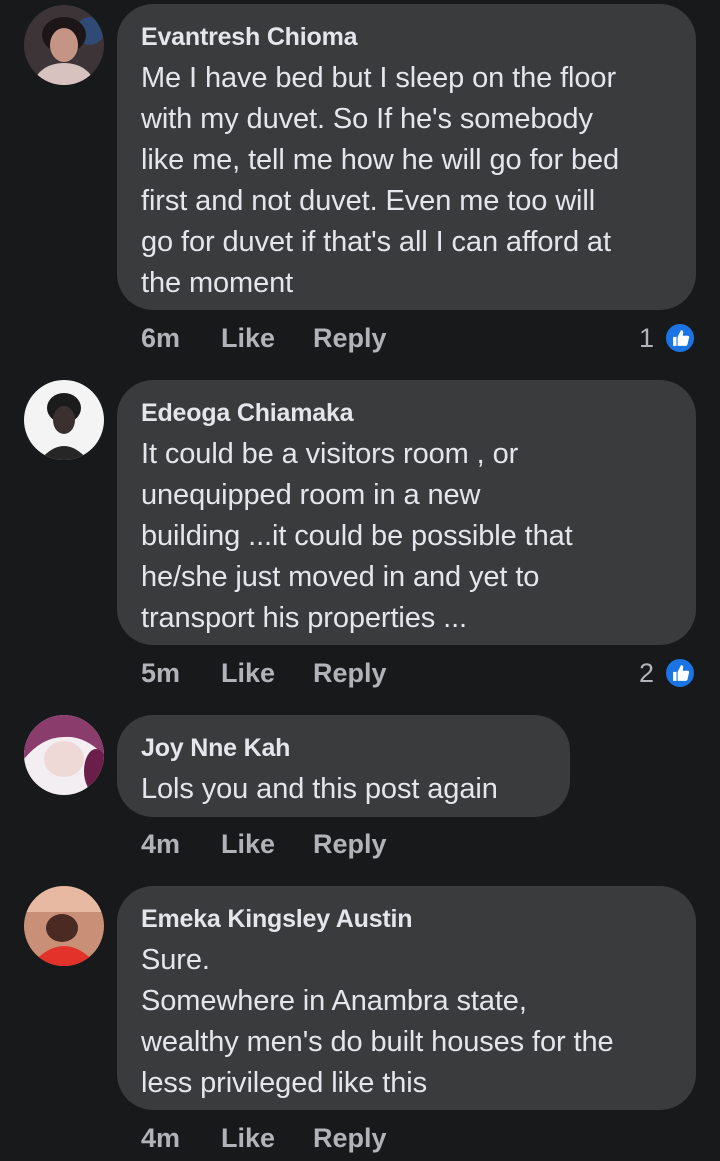 The width and height of the screenshot is (720, 1161). I want to click on comment-author: Evantresh Chioma, so click(406, 37).